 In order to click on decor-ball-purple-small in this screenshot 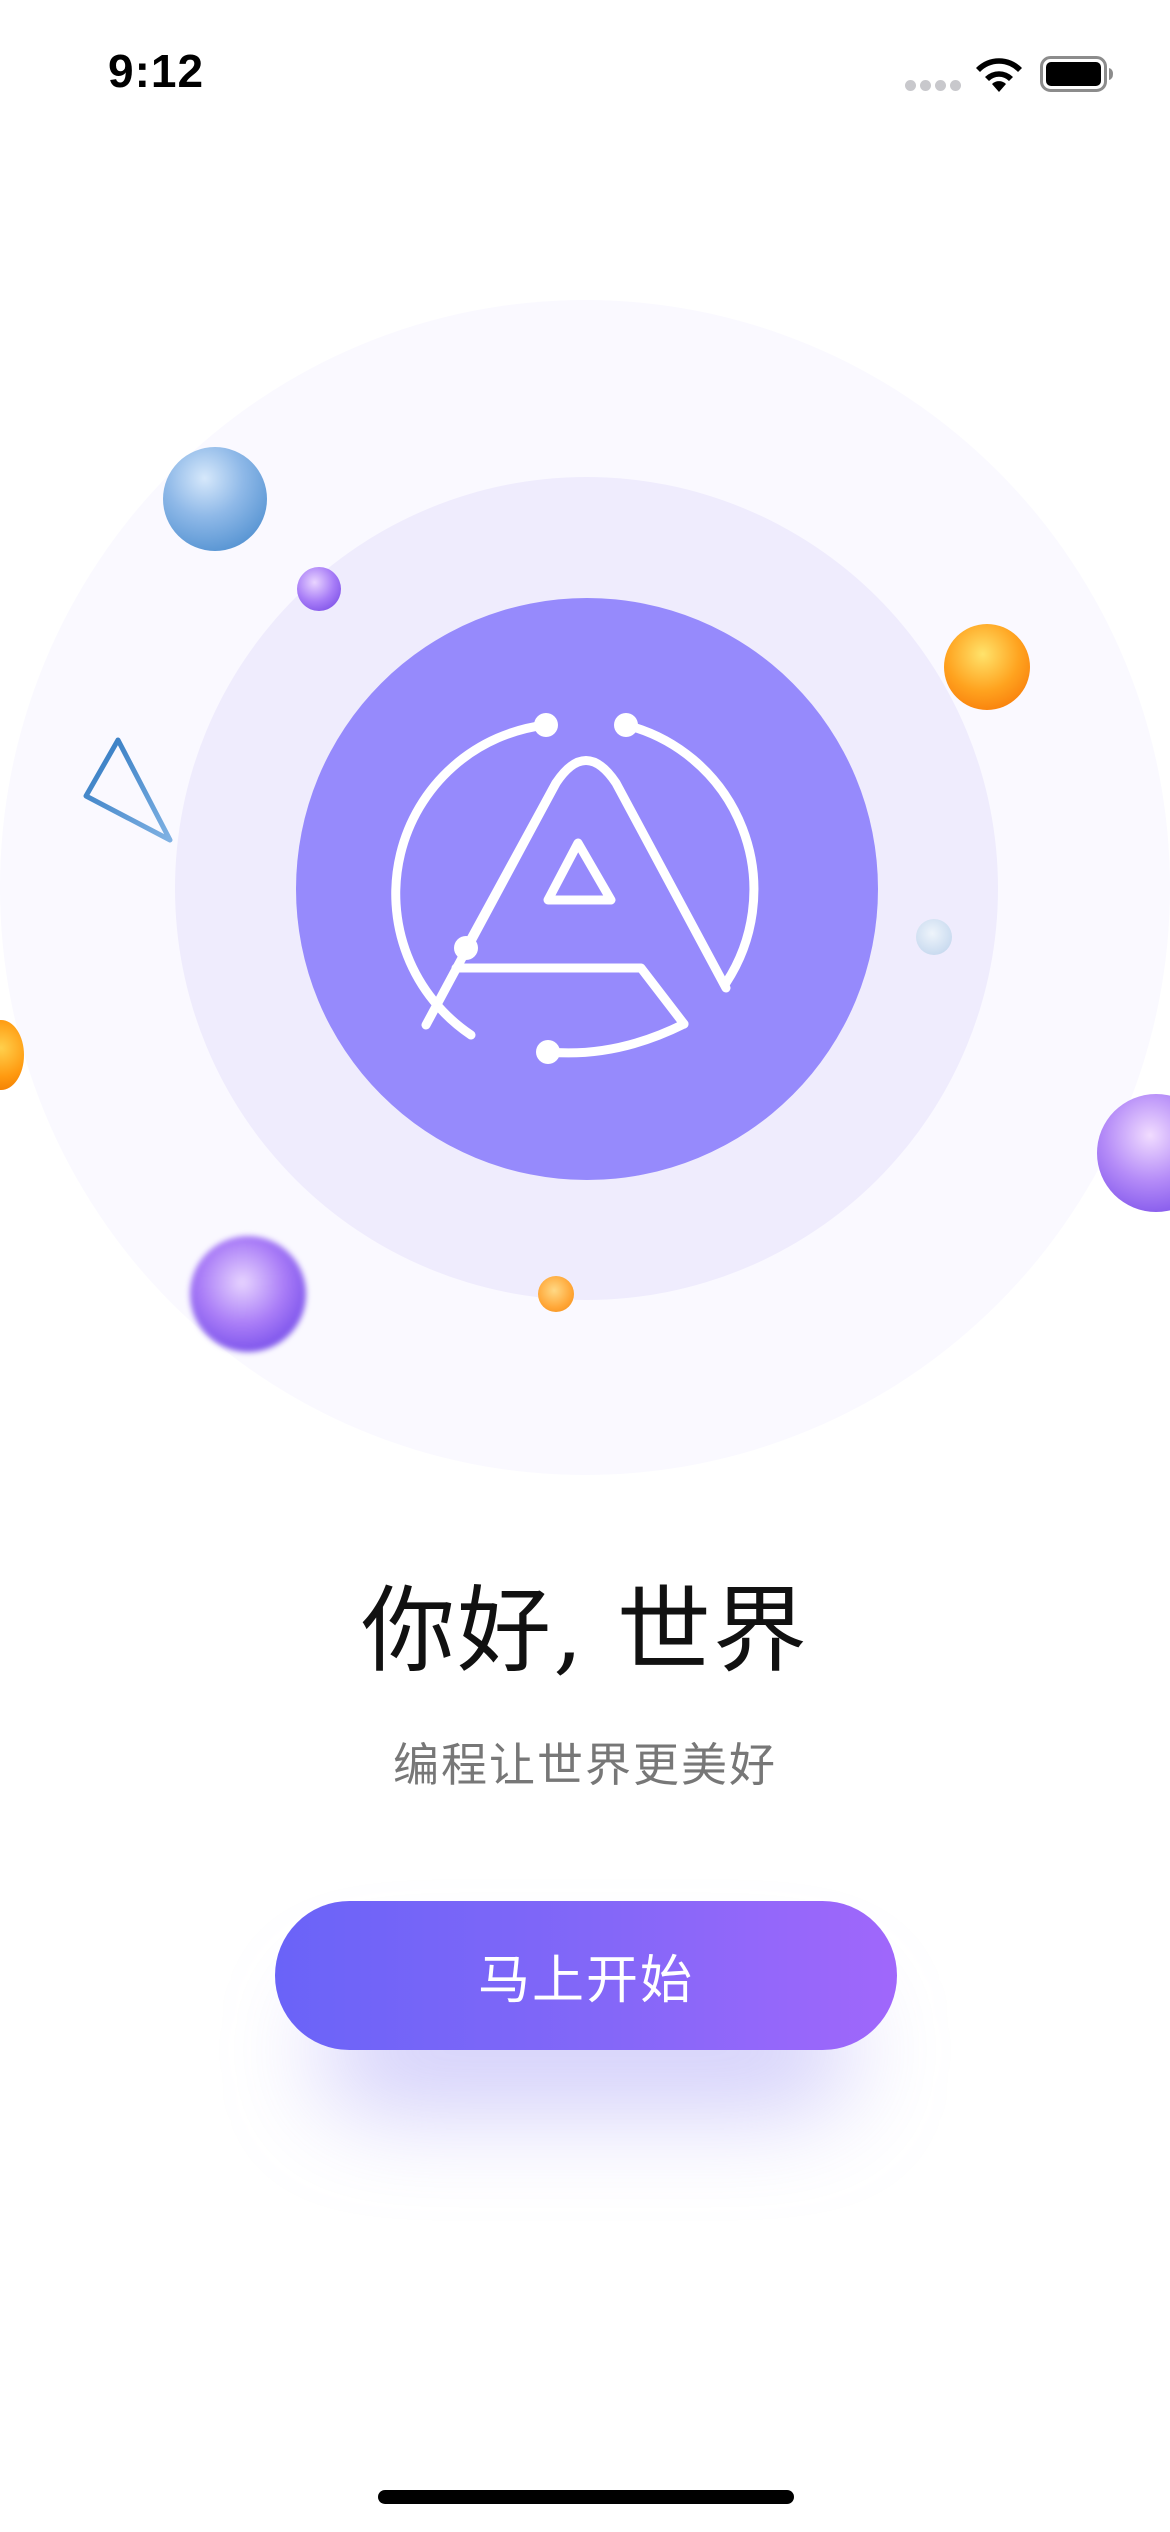, I will do `click(319, 589)`.